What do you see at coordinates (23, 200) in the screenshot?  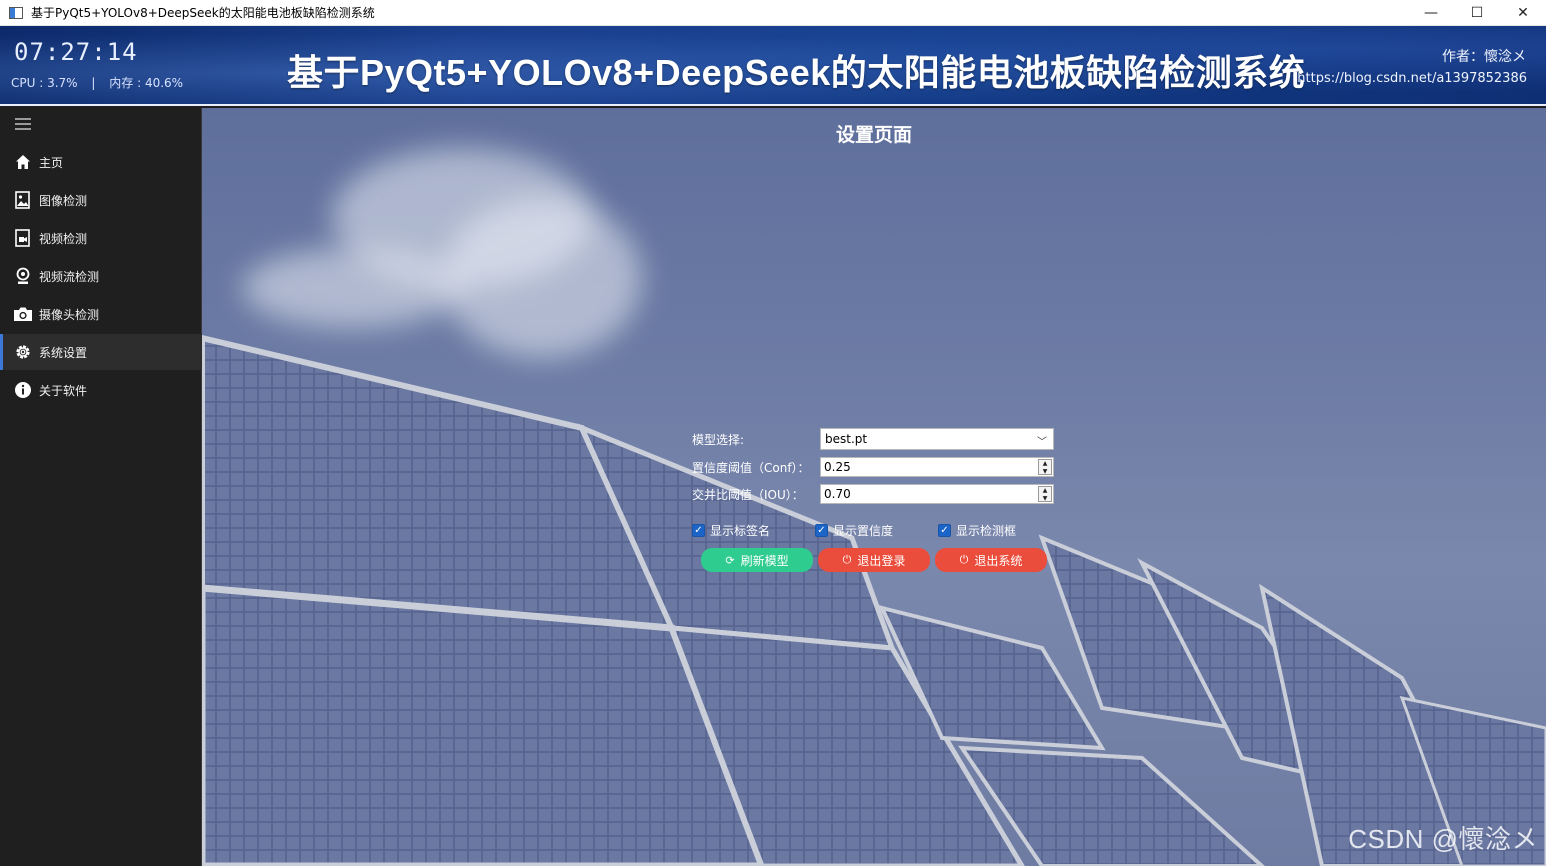 I see `image-icon` at bounding box center [23, 200].